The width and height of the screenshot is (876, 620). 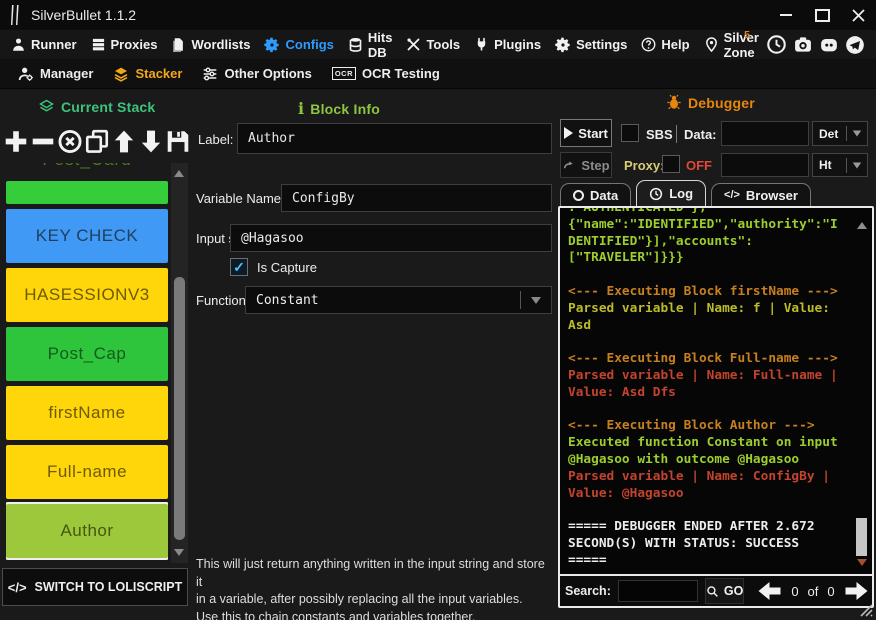 What do you see at coordinates (394, 138) in the screenshot?
I see `label-input` at bounding box center [394, 138].